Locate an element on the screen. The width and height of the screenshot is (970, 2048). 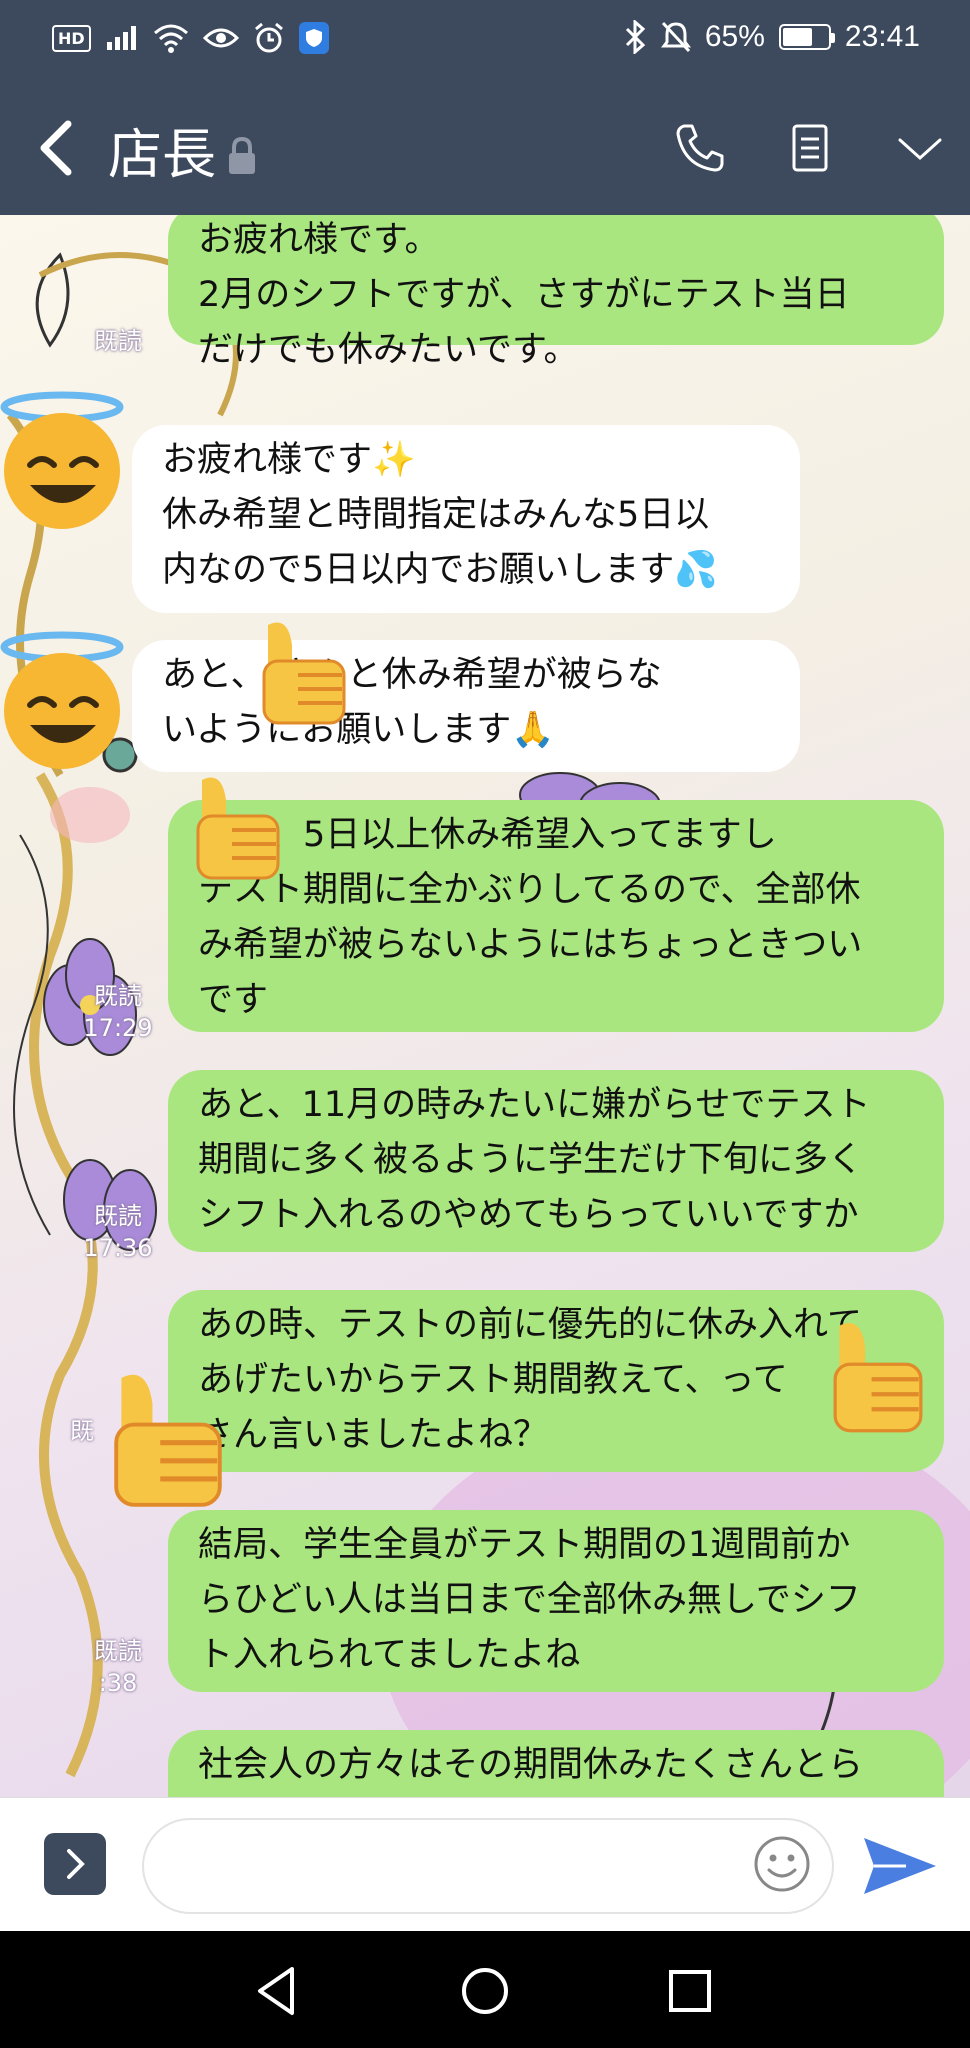
message-outgoing: 社会人の方々はその期間休みたくさんとら is located at coordinates (556, 1763).